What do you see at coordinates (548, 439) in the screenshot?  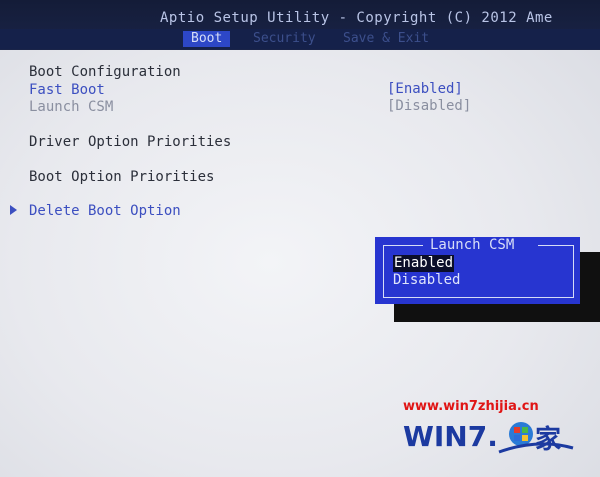 I see `watermark-logo-char: 家` at bounding box center [548, 439].